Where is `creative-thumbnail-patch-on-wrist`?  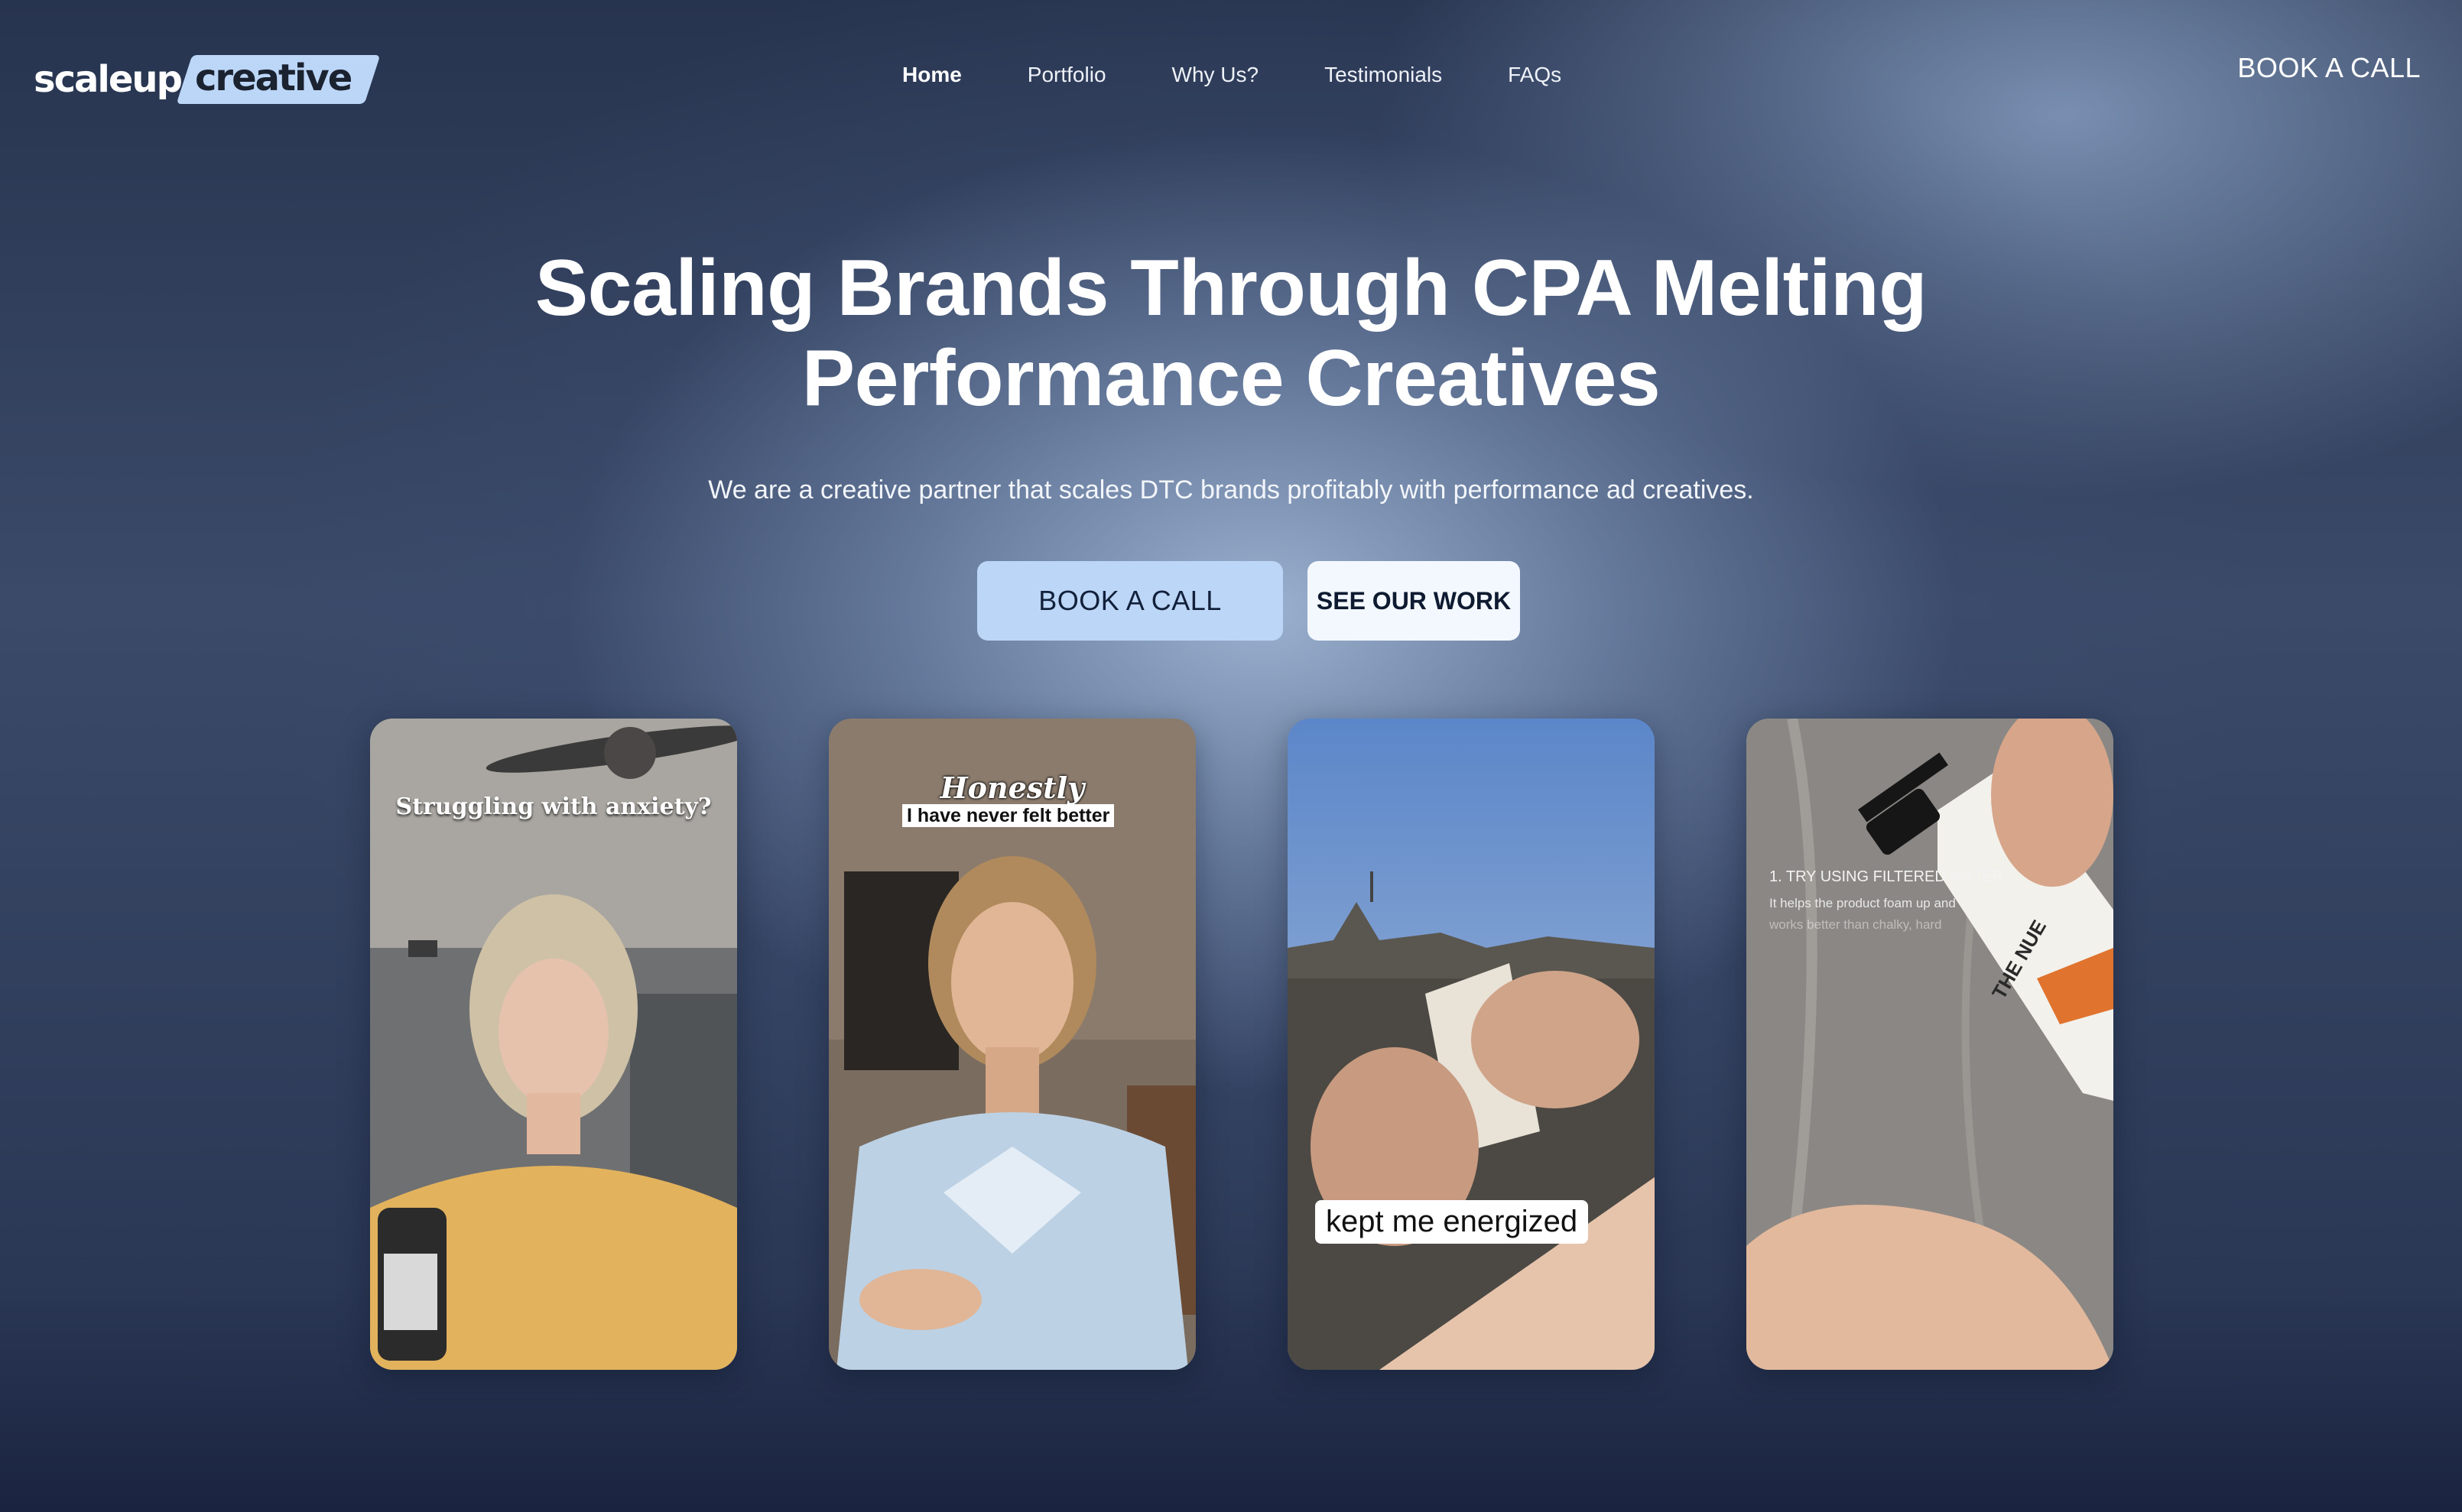
creative-thumbnail-patch-on-wrist is located at coordinates (1472, 1044).